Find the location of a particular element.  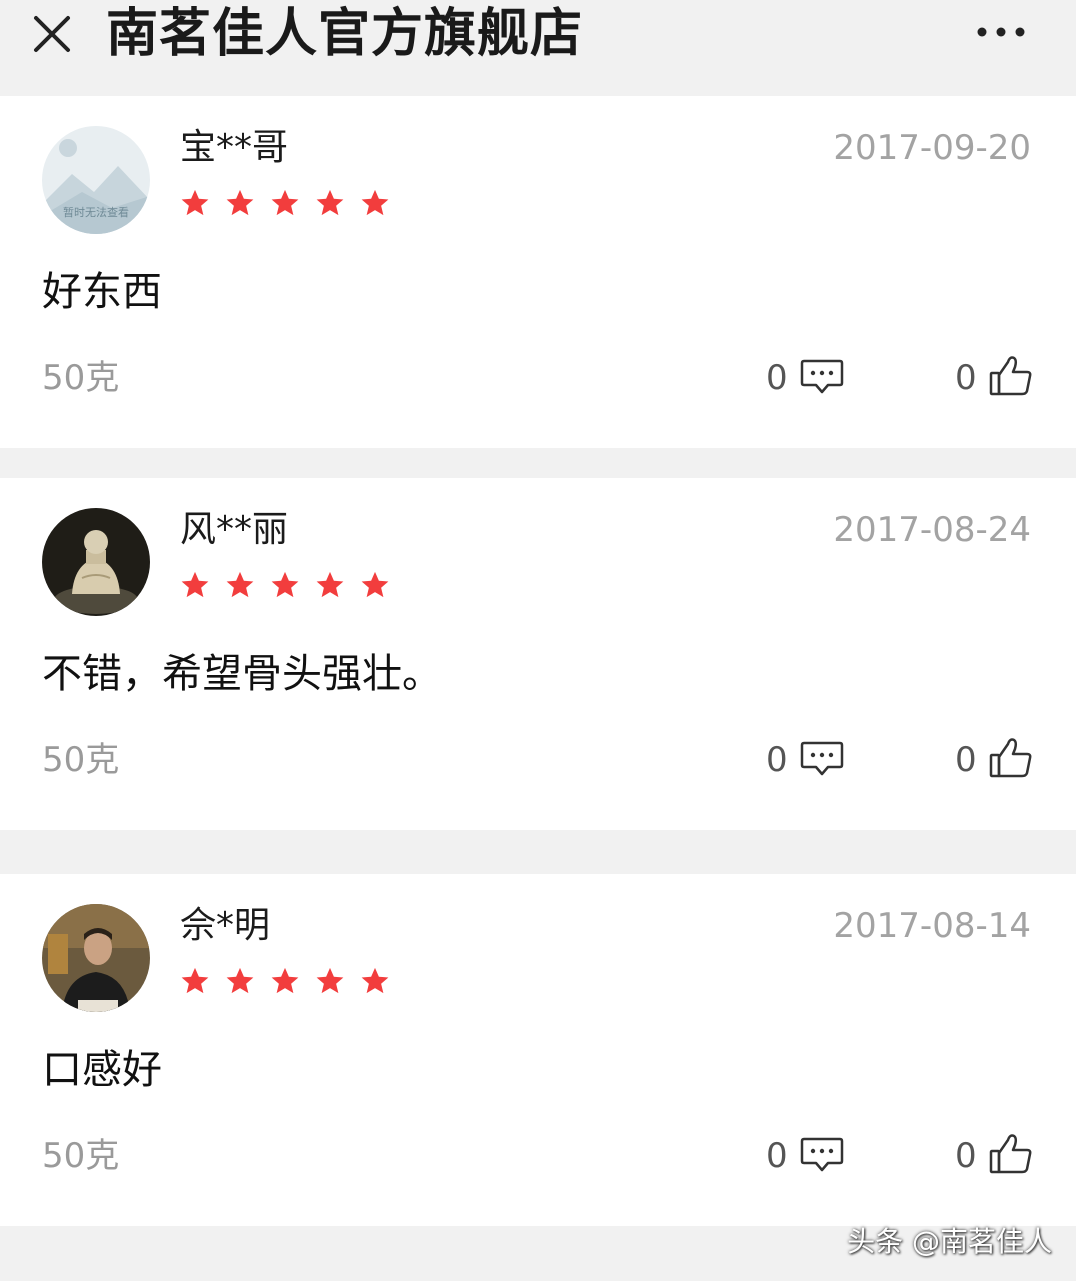

header-bar: 南茗佳人官方旗舰店 is located at coordinates (538, 48).